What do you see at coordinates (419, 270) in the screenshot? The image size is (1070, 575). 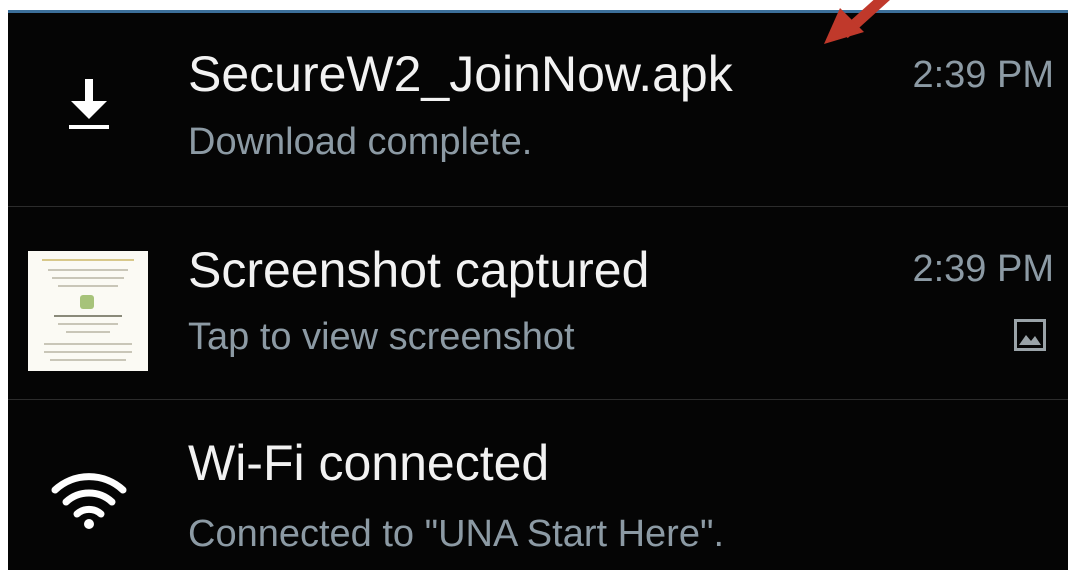 I see `notification-title: Screenshot captured` at bounding box center [419, 270].